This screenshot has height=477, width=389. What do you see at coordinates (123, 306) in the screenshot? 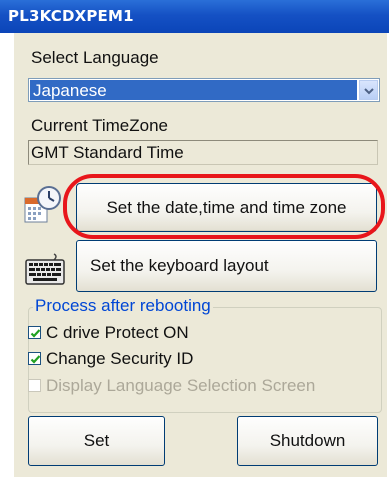
I see `process-group-legend: Process after rebooting` at bounding box center [123, 306].